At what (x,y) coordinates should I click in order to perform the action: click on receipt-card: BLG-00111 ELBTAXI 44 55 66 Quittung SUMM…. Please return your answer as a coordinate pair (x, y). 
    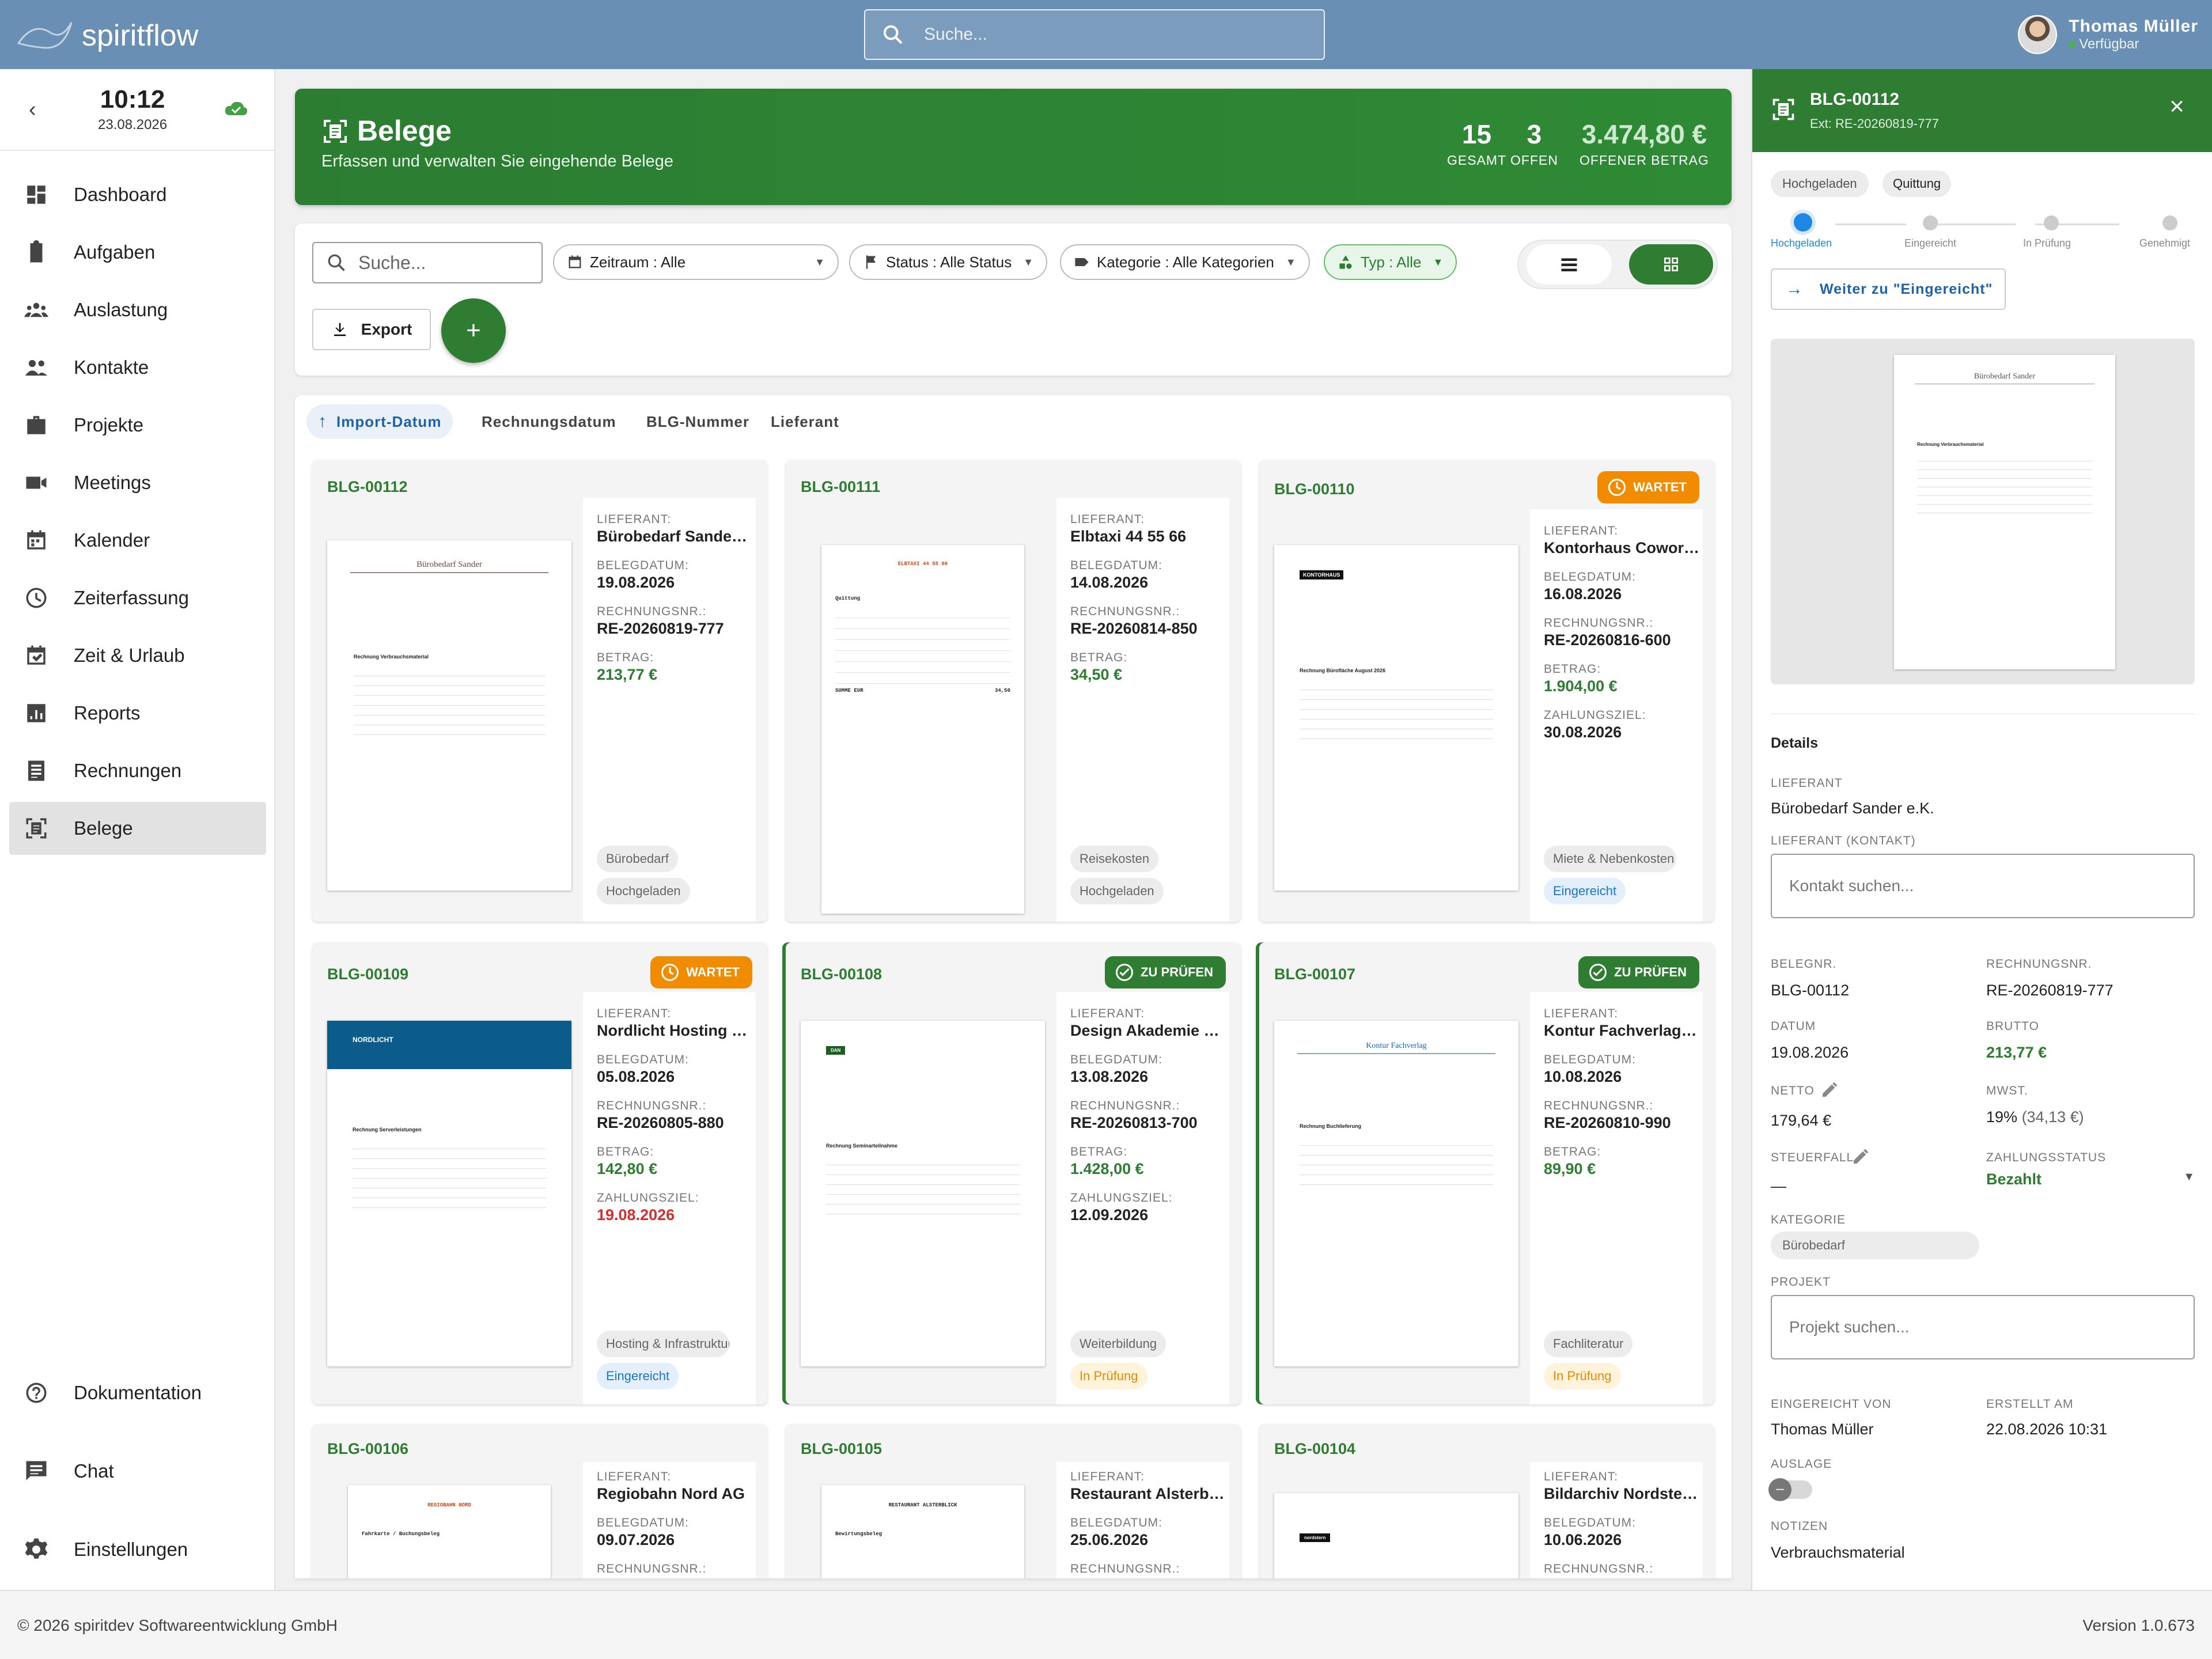
    Looking at the image, I should click on (1013, 691).